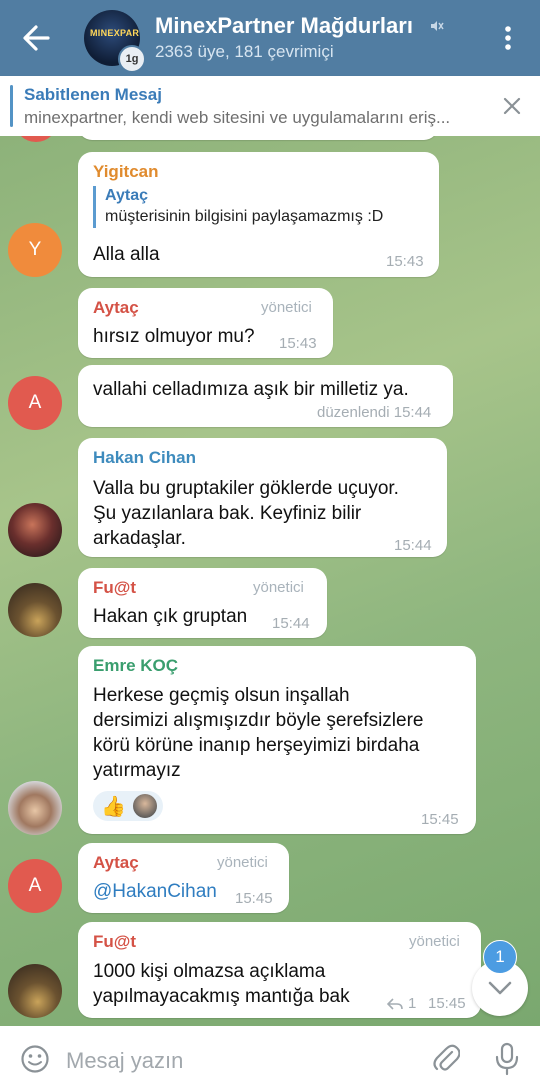  I want to click on message-bubble: Aytaç yönetici @HakanCihan 15:45, so click(183, 878).